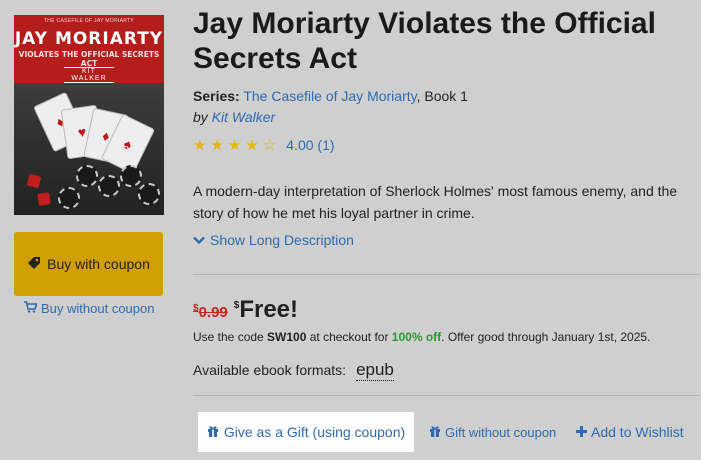  I want to click on coupon-info-middle: at checkout for, so click(349, 337).